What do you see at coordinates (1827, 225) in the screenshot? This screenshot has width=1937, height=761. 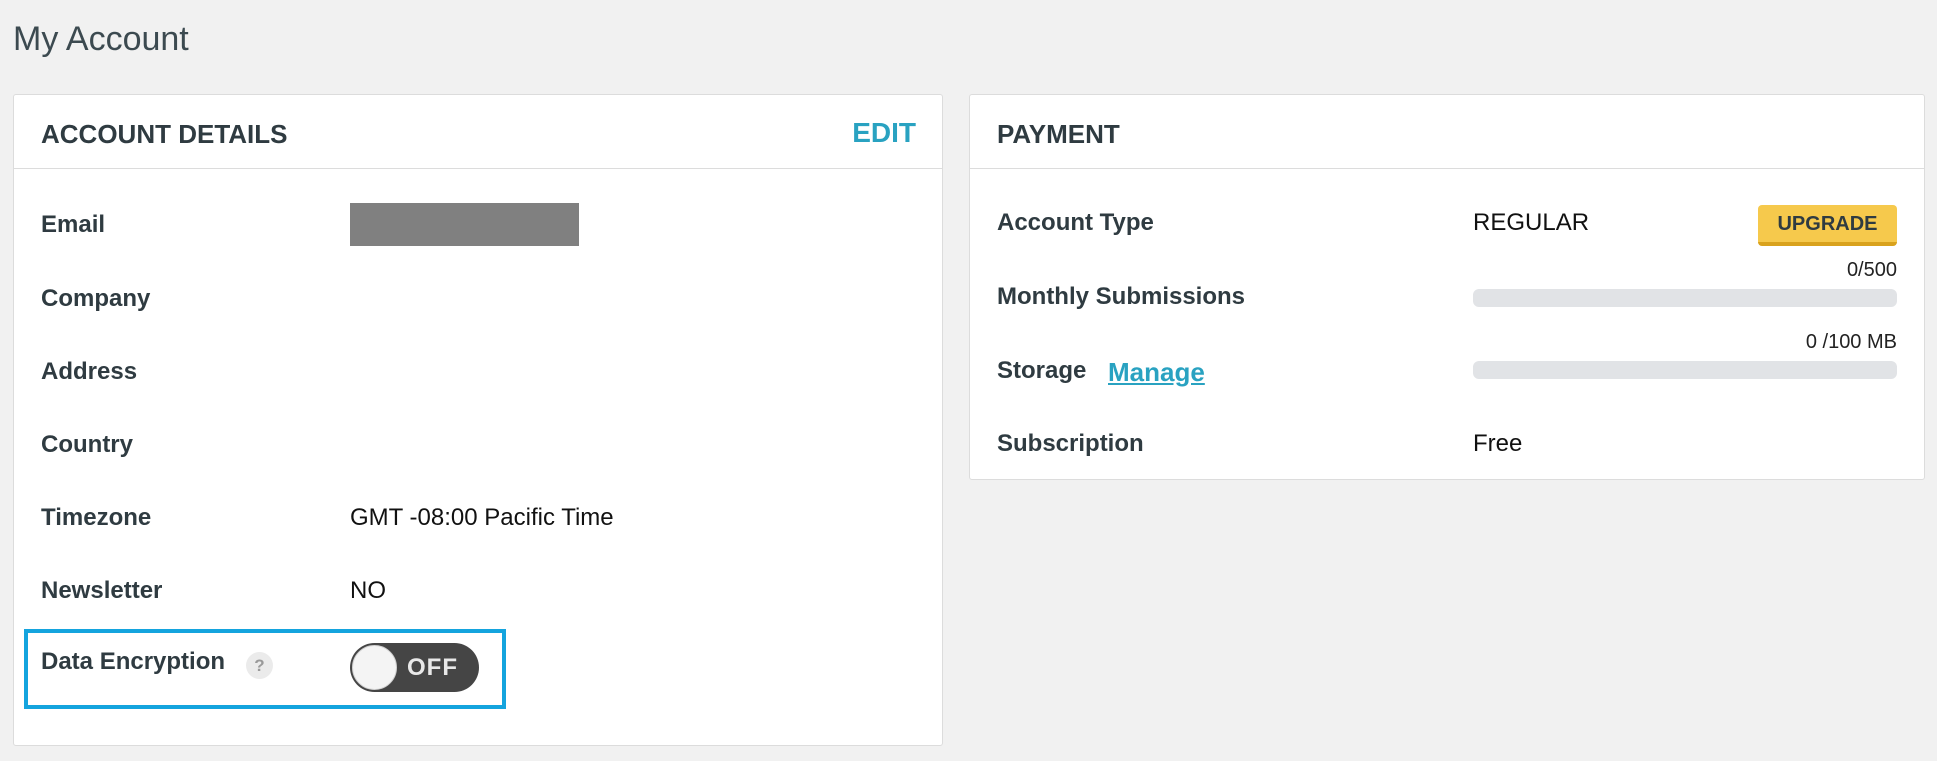 I see `upgrade-button: UPGRADE` at bounding box center [1827, 225].